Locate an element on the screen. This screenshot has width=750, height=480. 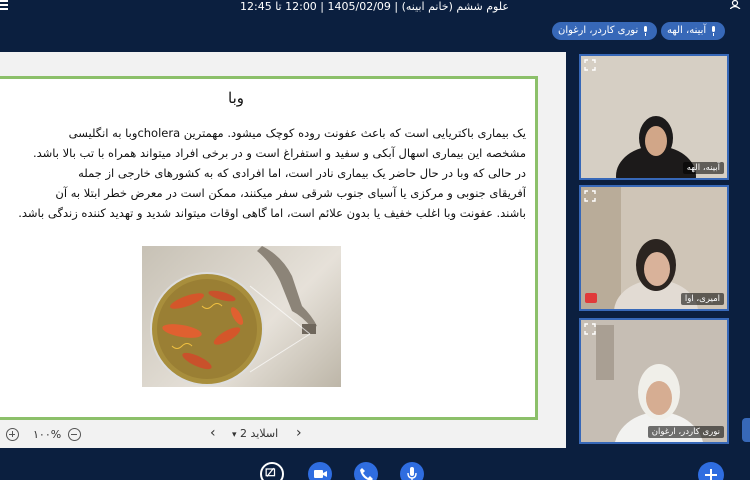
host-chip: آبینه، الهه is located at coordinates (693, 31).